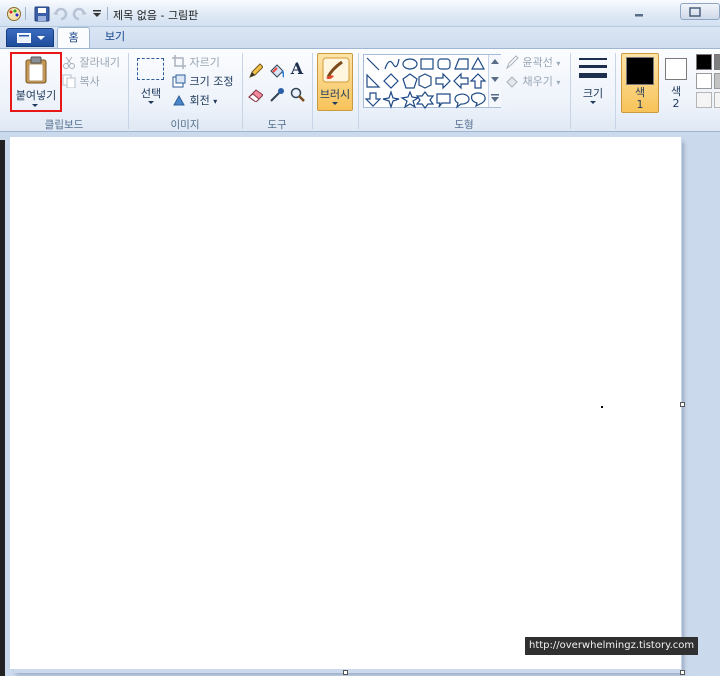 This screenshot has width=720, height=676. I want to click on six-point-star-shape-icon, so click(425, 100).